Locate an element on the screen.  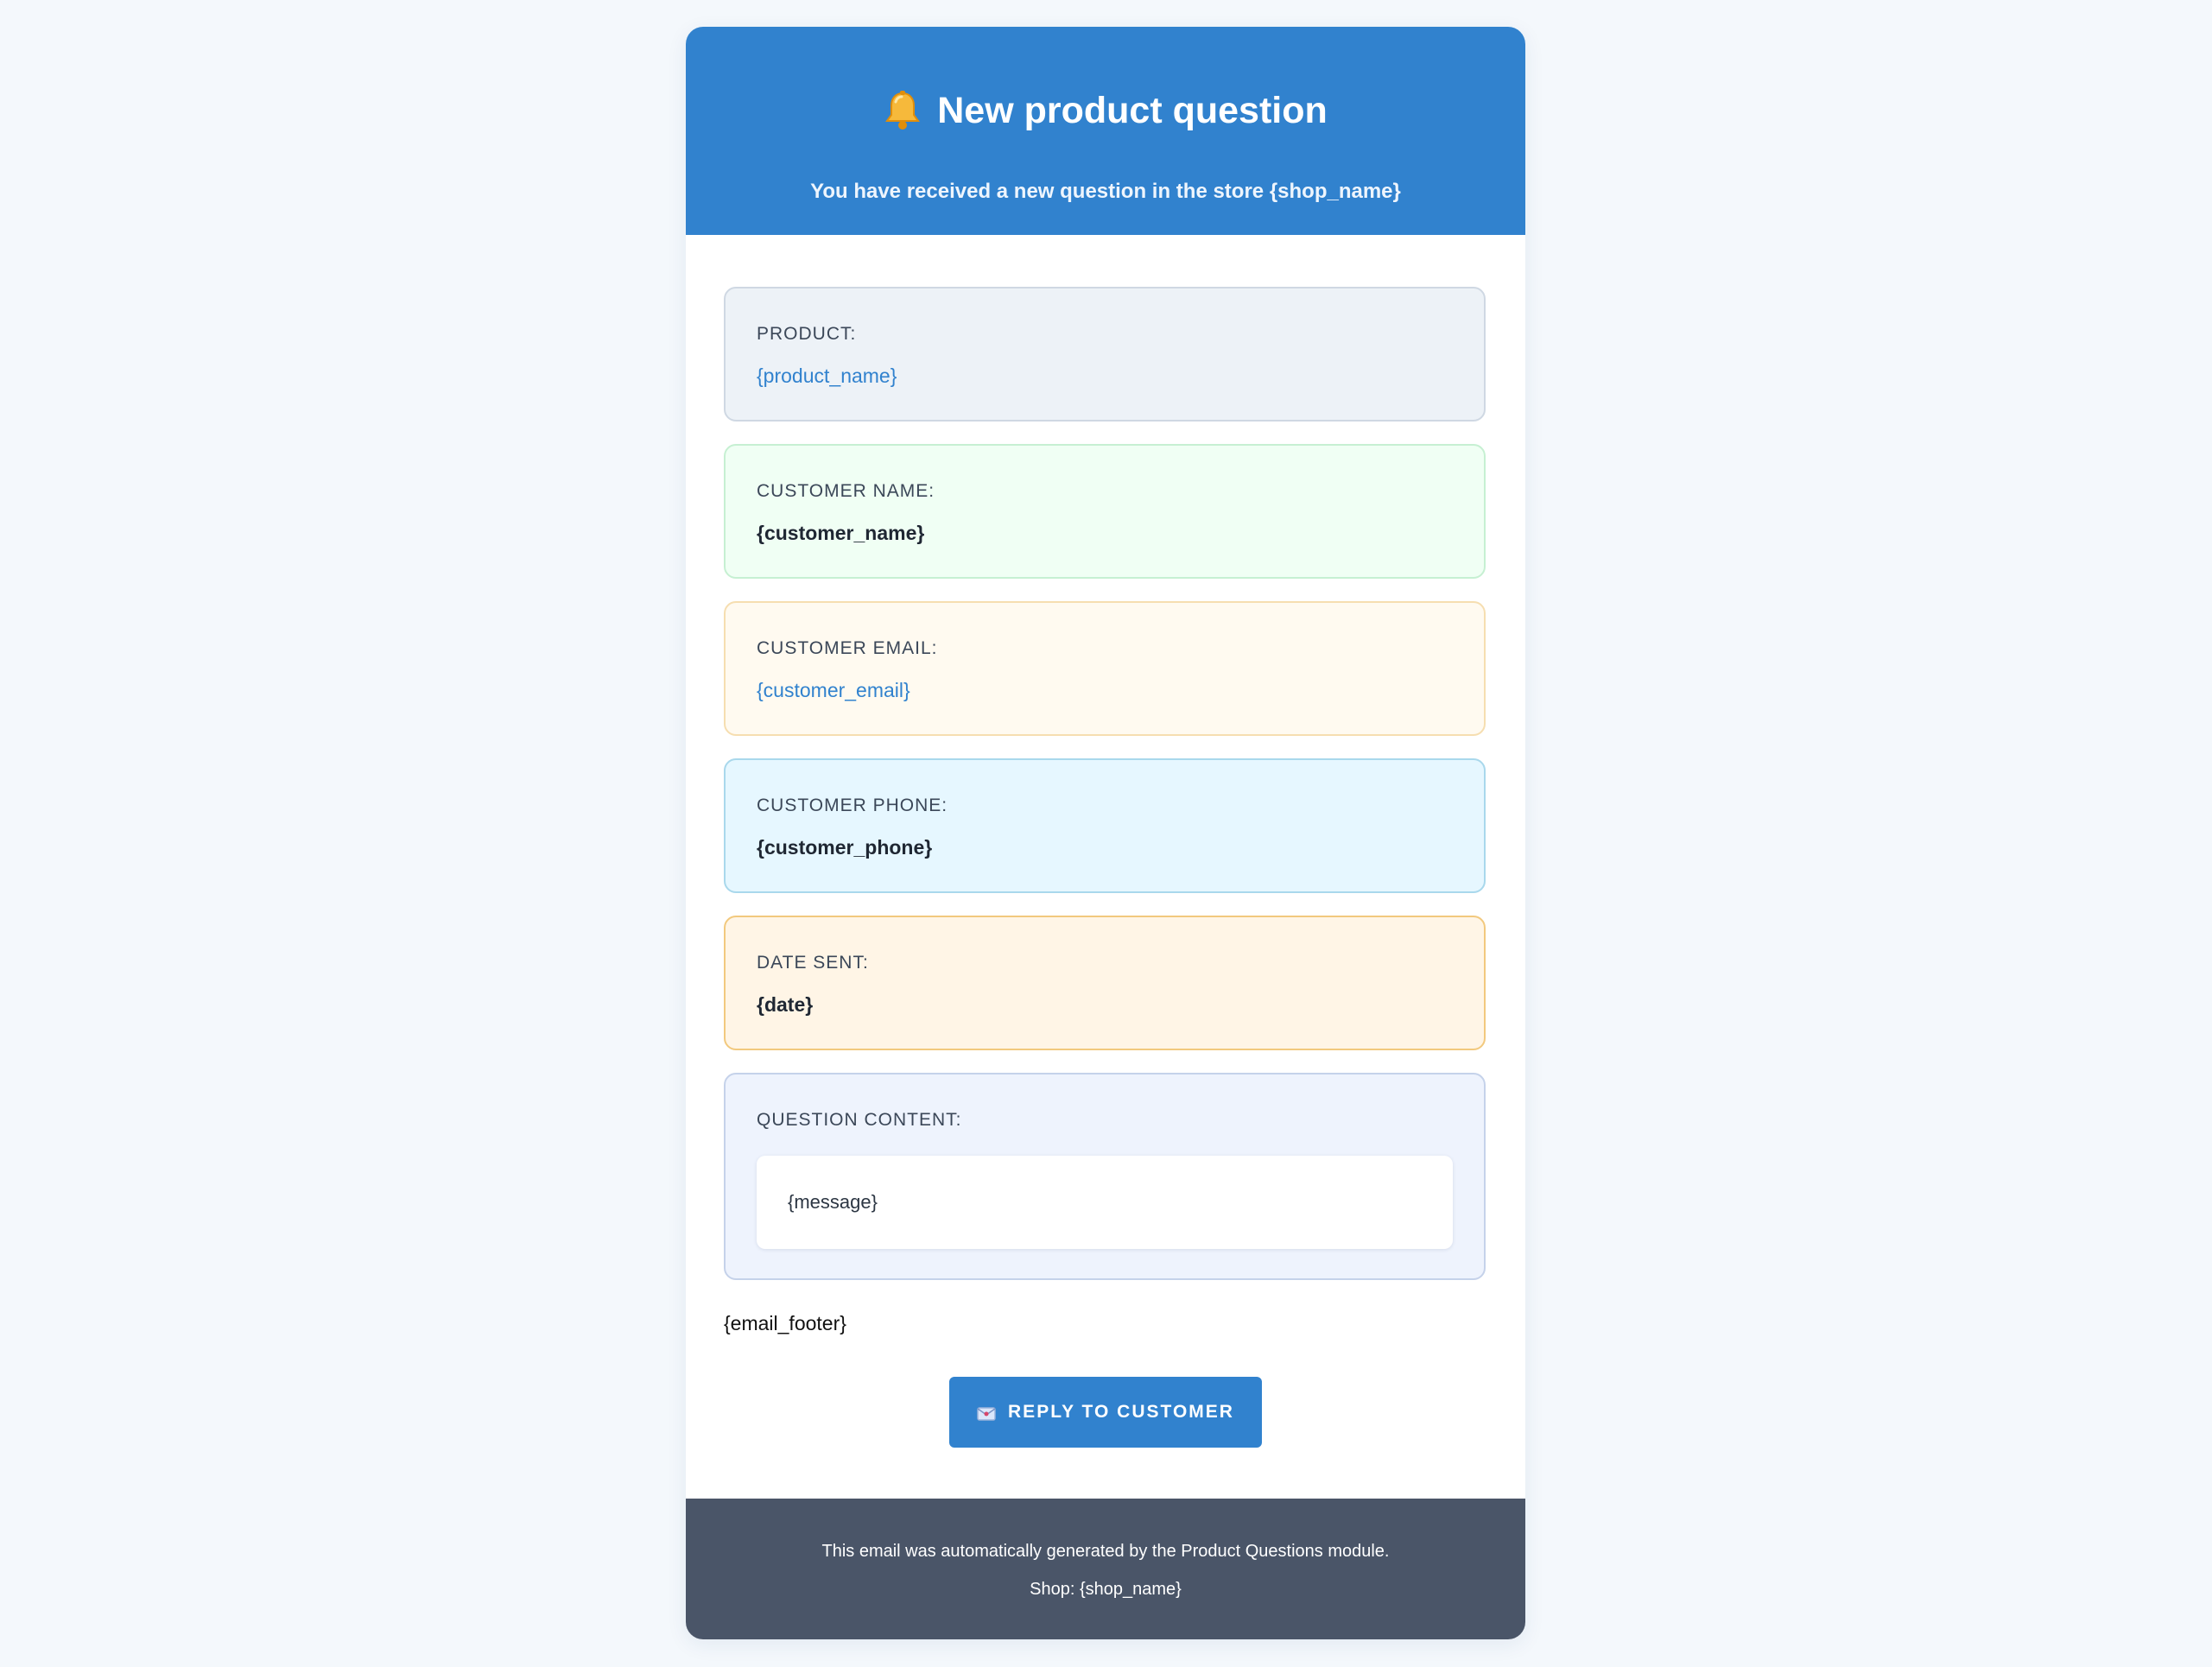
date-sent-label: DATE SENT: is located at coordinates (813, 963).